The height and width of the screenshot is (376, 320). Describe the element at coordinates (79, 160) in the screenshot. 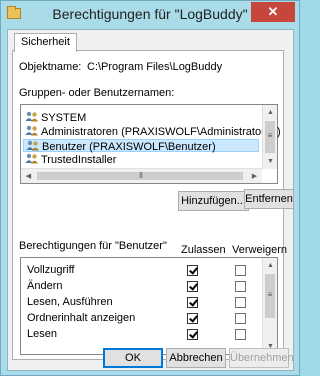

I see `list-item-label: TrustedInstaller` at that location.